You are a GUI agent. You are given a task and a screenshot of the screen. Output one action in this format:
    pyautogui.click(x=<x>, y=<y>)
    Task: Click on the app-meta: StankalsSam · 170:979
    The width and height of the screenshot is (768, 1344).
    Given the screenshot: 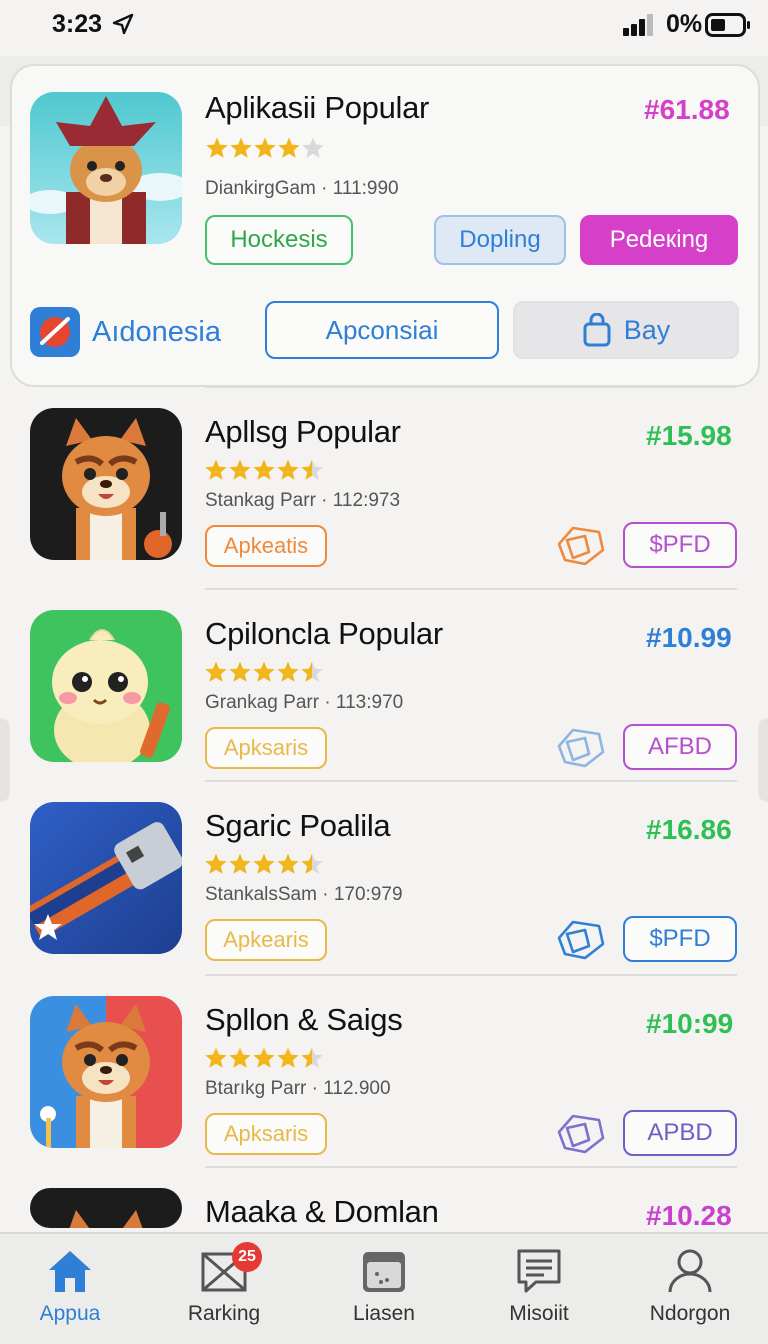 What is the action you would take?
    pyautogui.click(x=304, y=894)
    